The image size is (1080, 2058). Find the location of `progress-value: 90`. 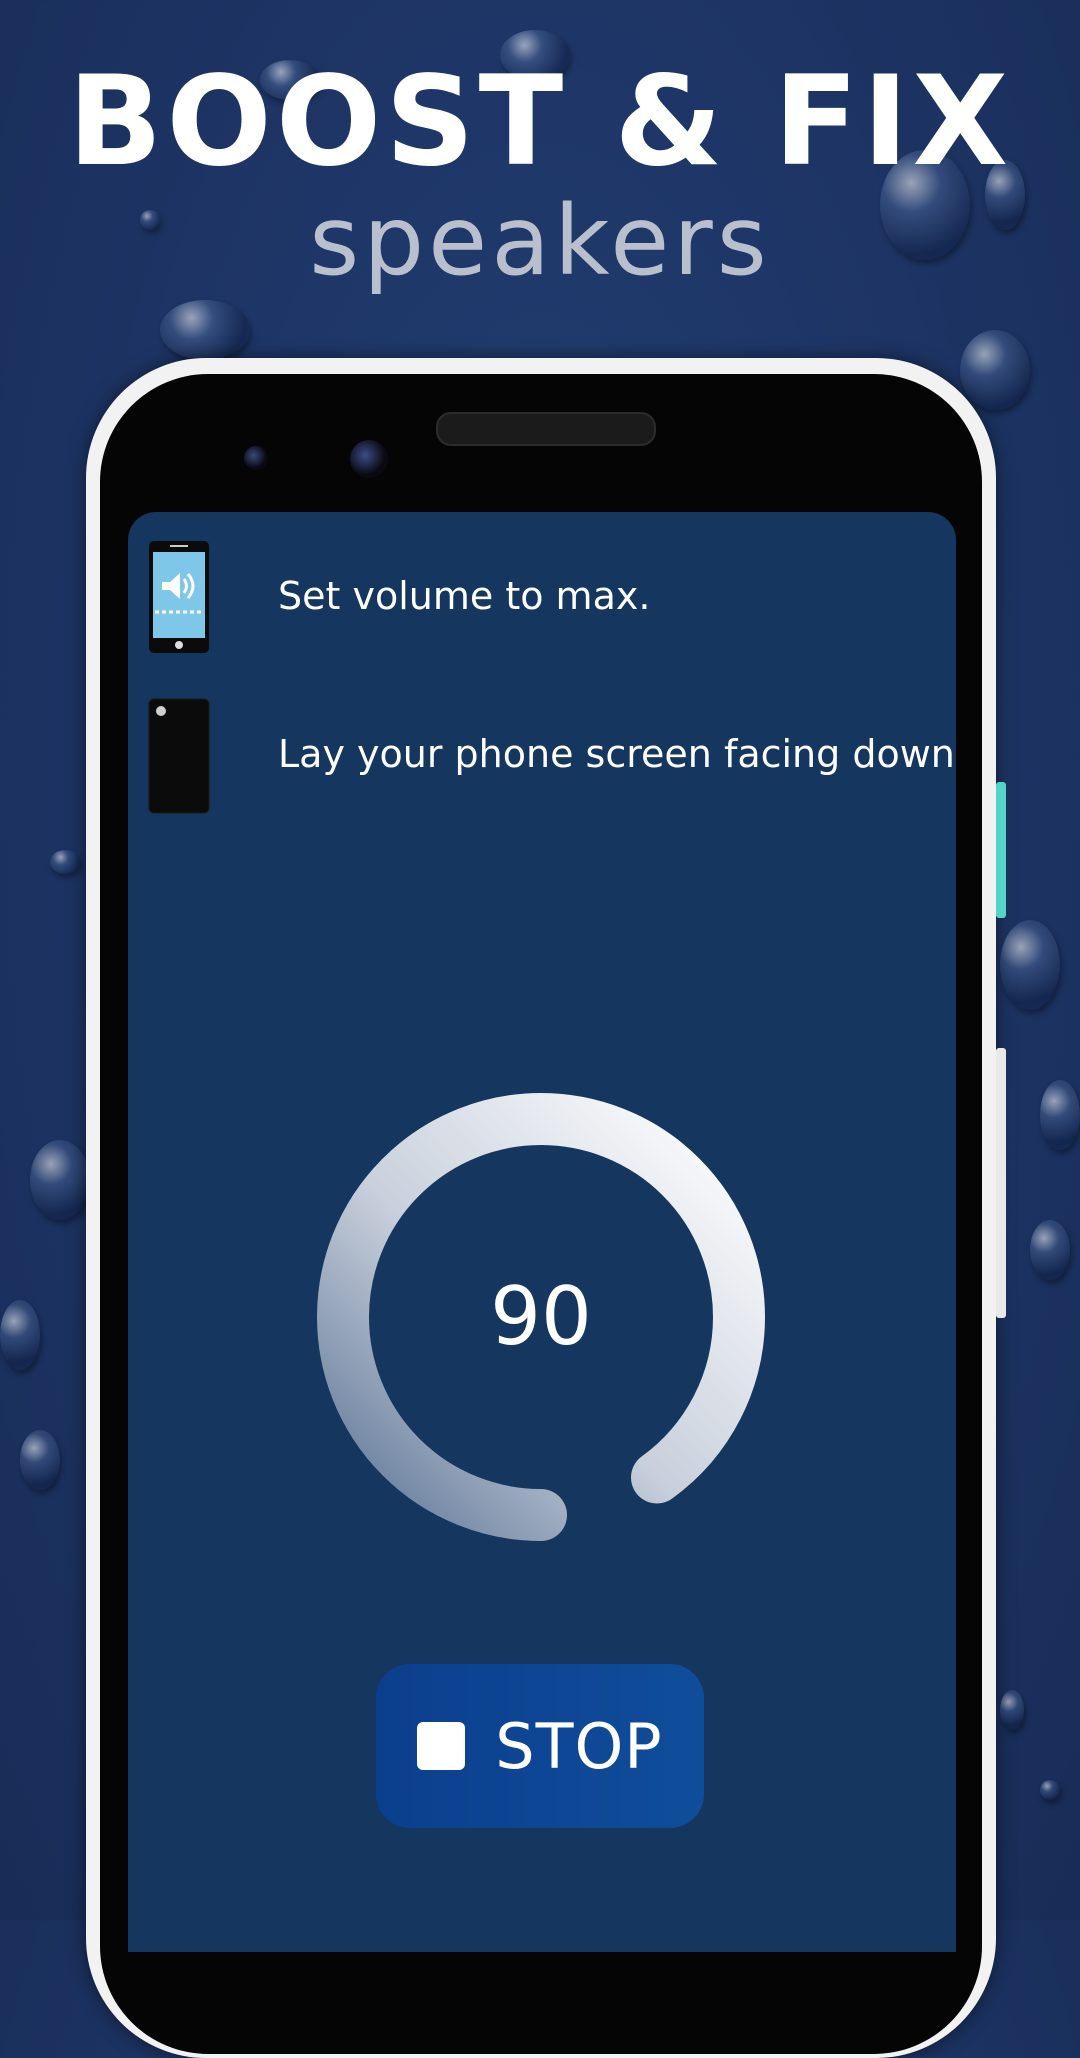

progress-value: 90 is located at coordinates (541, 1316).